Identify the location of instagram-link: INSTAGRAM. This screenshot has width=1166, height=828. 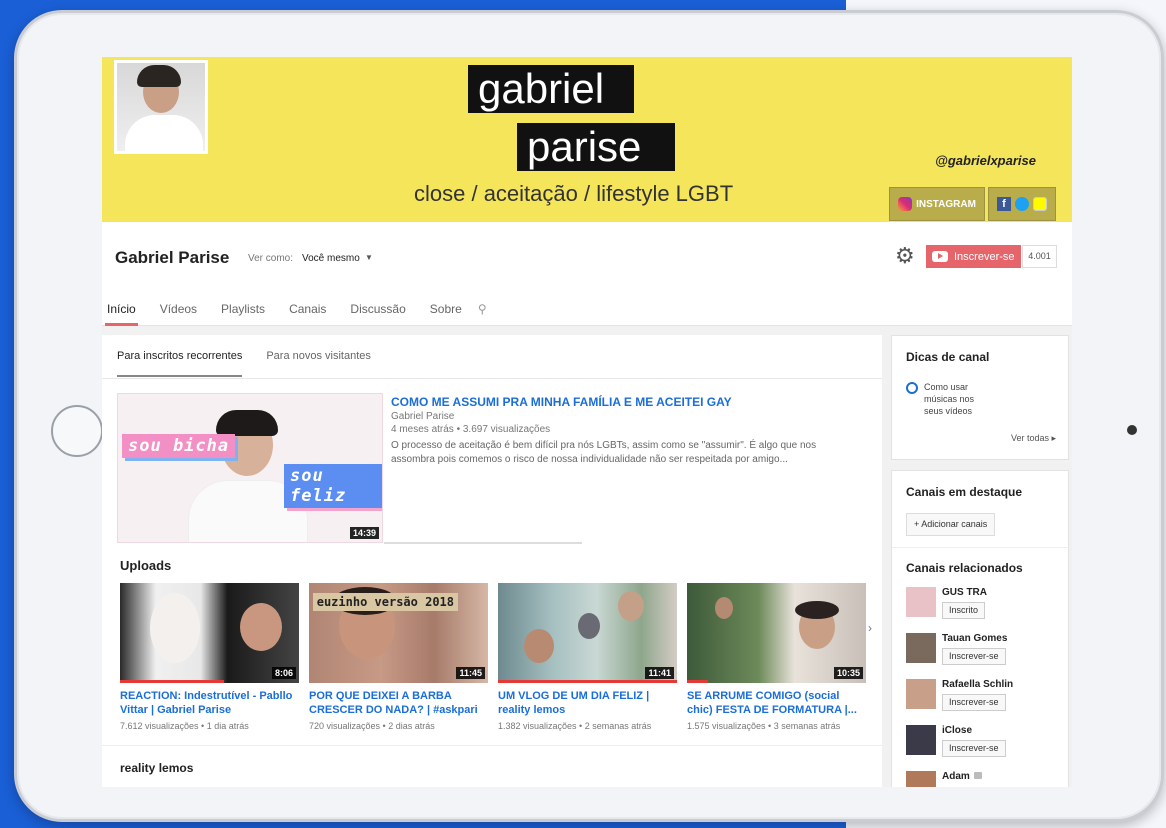
(937, 204).